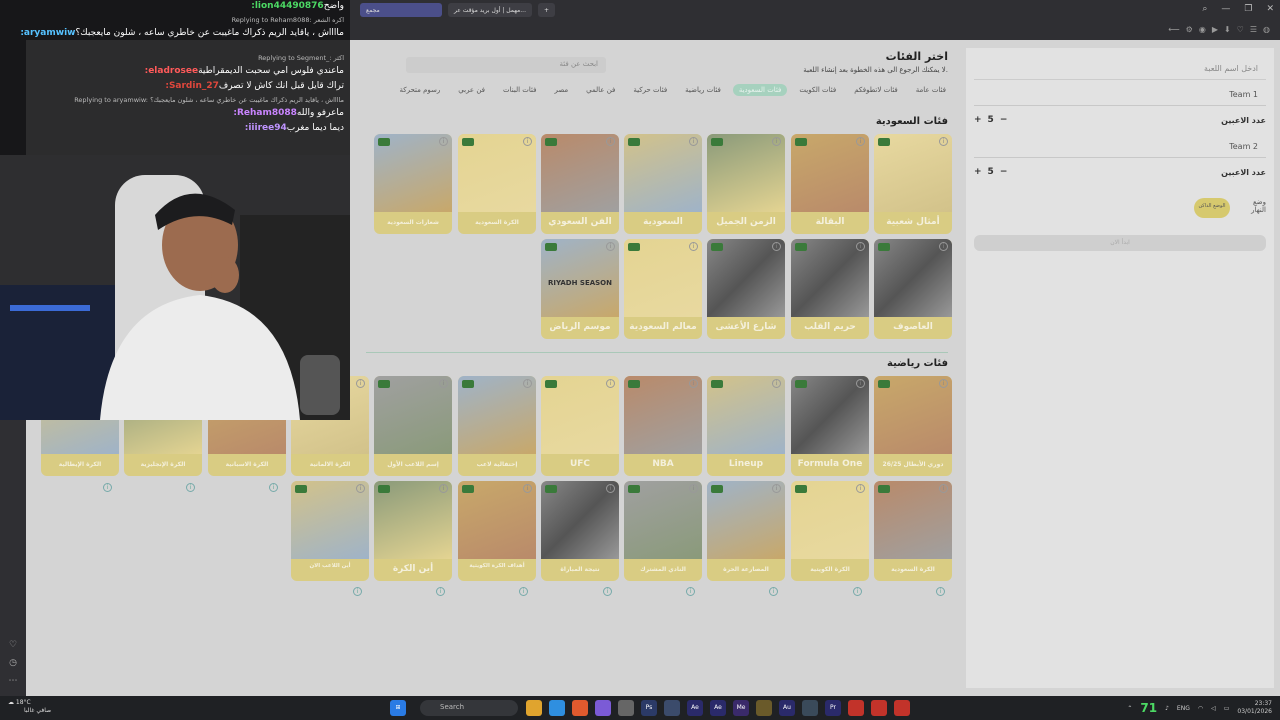 Image resolution: width=1280 pixels, height=720 pixels. Describe the element at coordinates (401, 10) in the screenshot. I see `tab-active: مجمع` at that location.